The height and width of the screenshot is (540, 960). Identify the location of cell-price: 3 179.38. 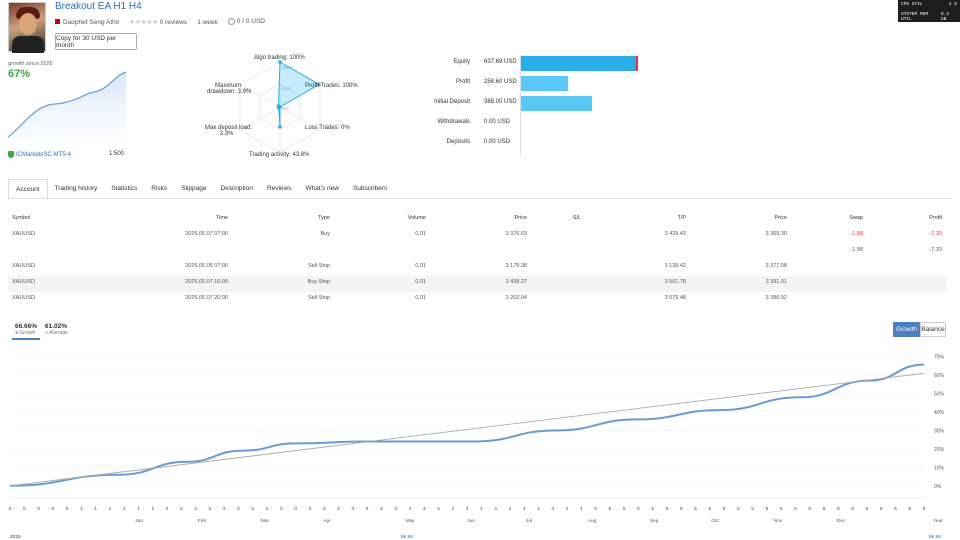
(516, 266).